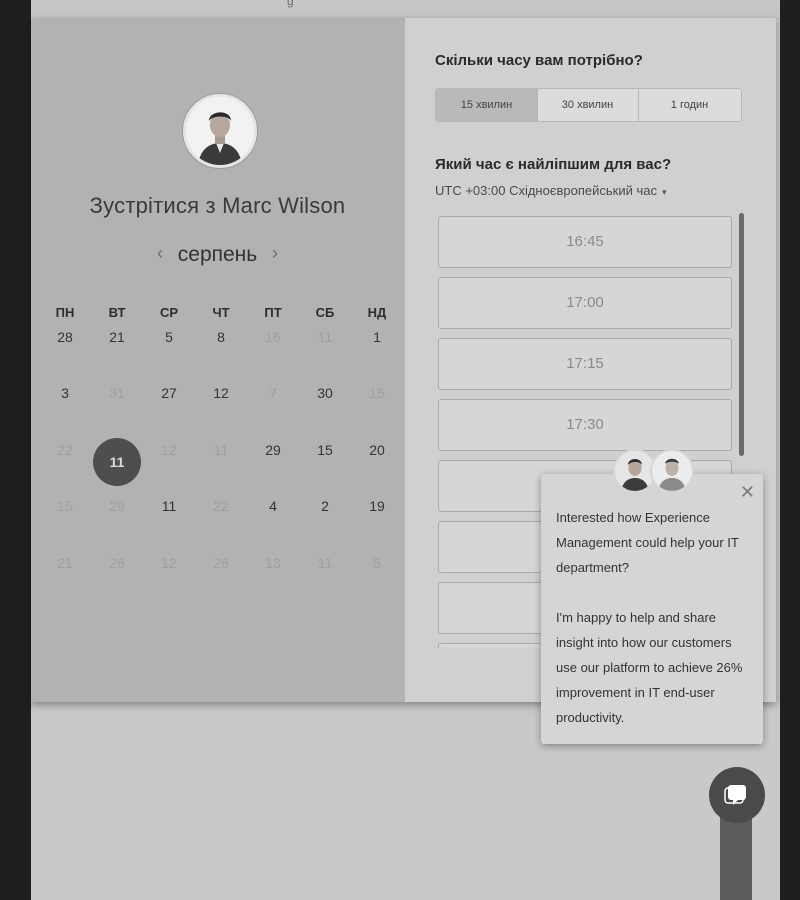  What do you see at coordinates (664, 192) in the screenshot?
I see `caret-down-icon: ▾` at bounding box center [664, 192].